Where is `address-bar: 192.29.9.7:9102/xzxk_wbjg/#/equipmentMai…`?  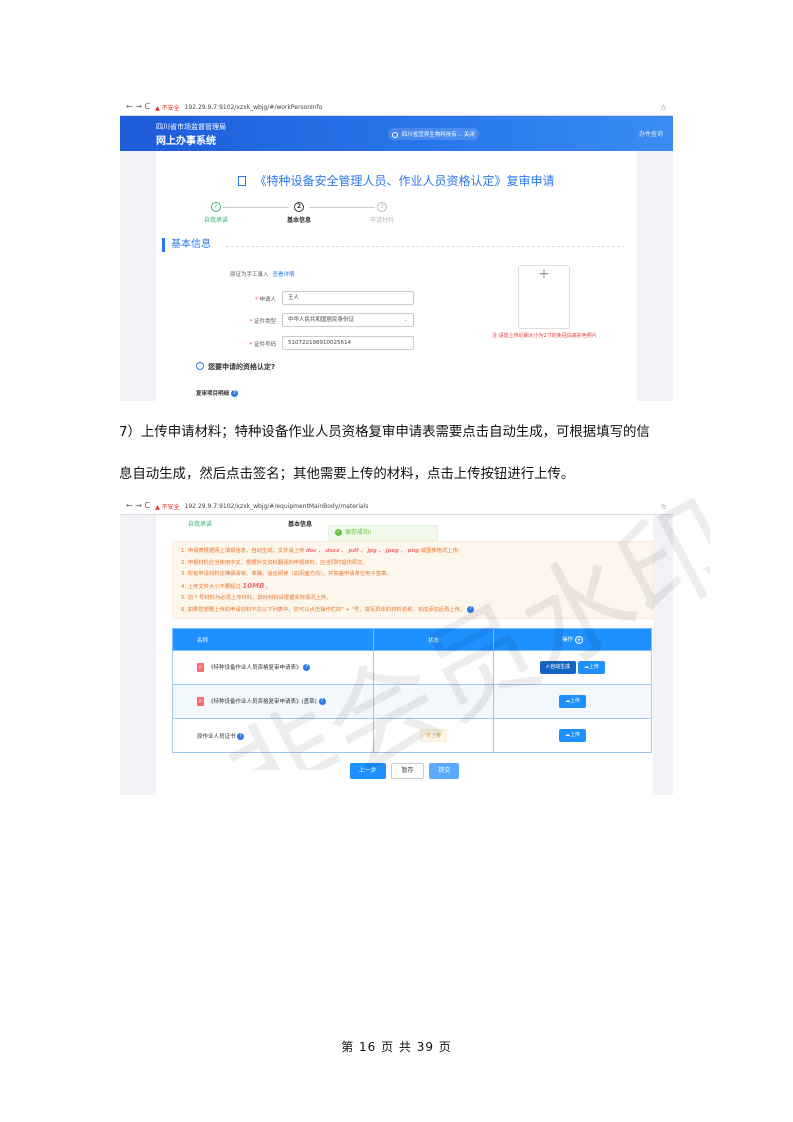
address-bar: 192.29.9.7:9102/xzxk_wbjg/#/equipmentMai… is located at coordinates (420, 506).